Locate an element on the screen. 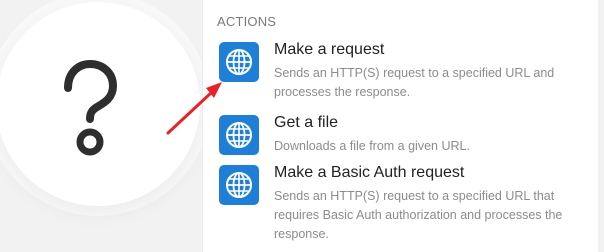  question-mark-icon is located at coordinates (91, 107).